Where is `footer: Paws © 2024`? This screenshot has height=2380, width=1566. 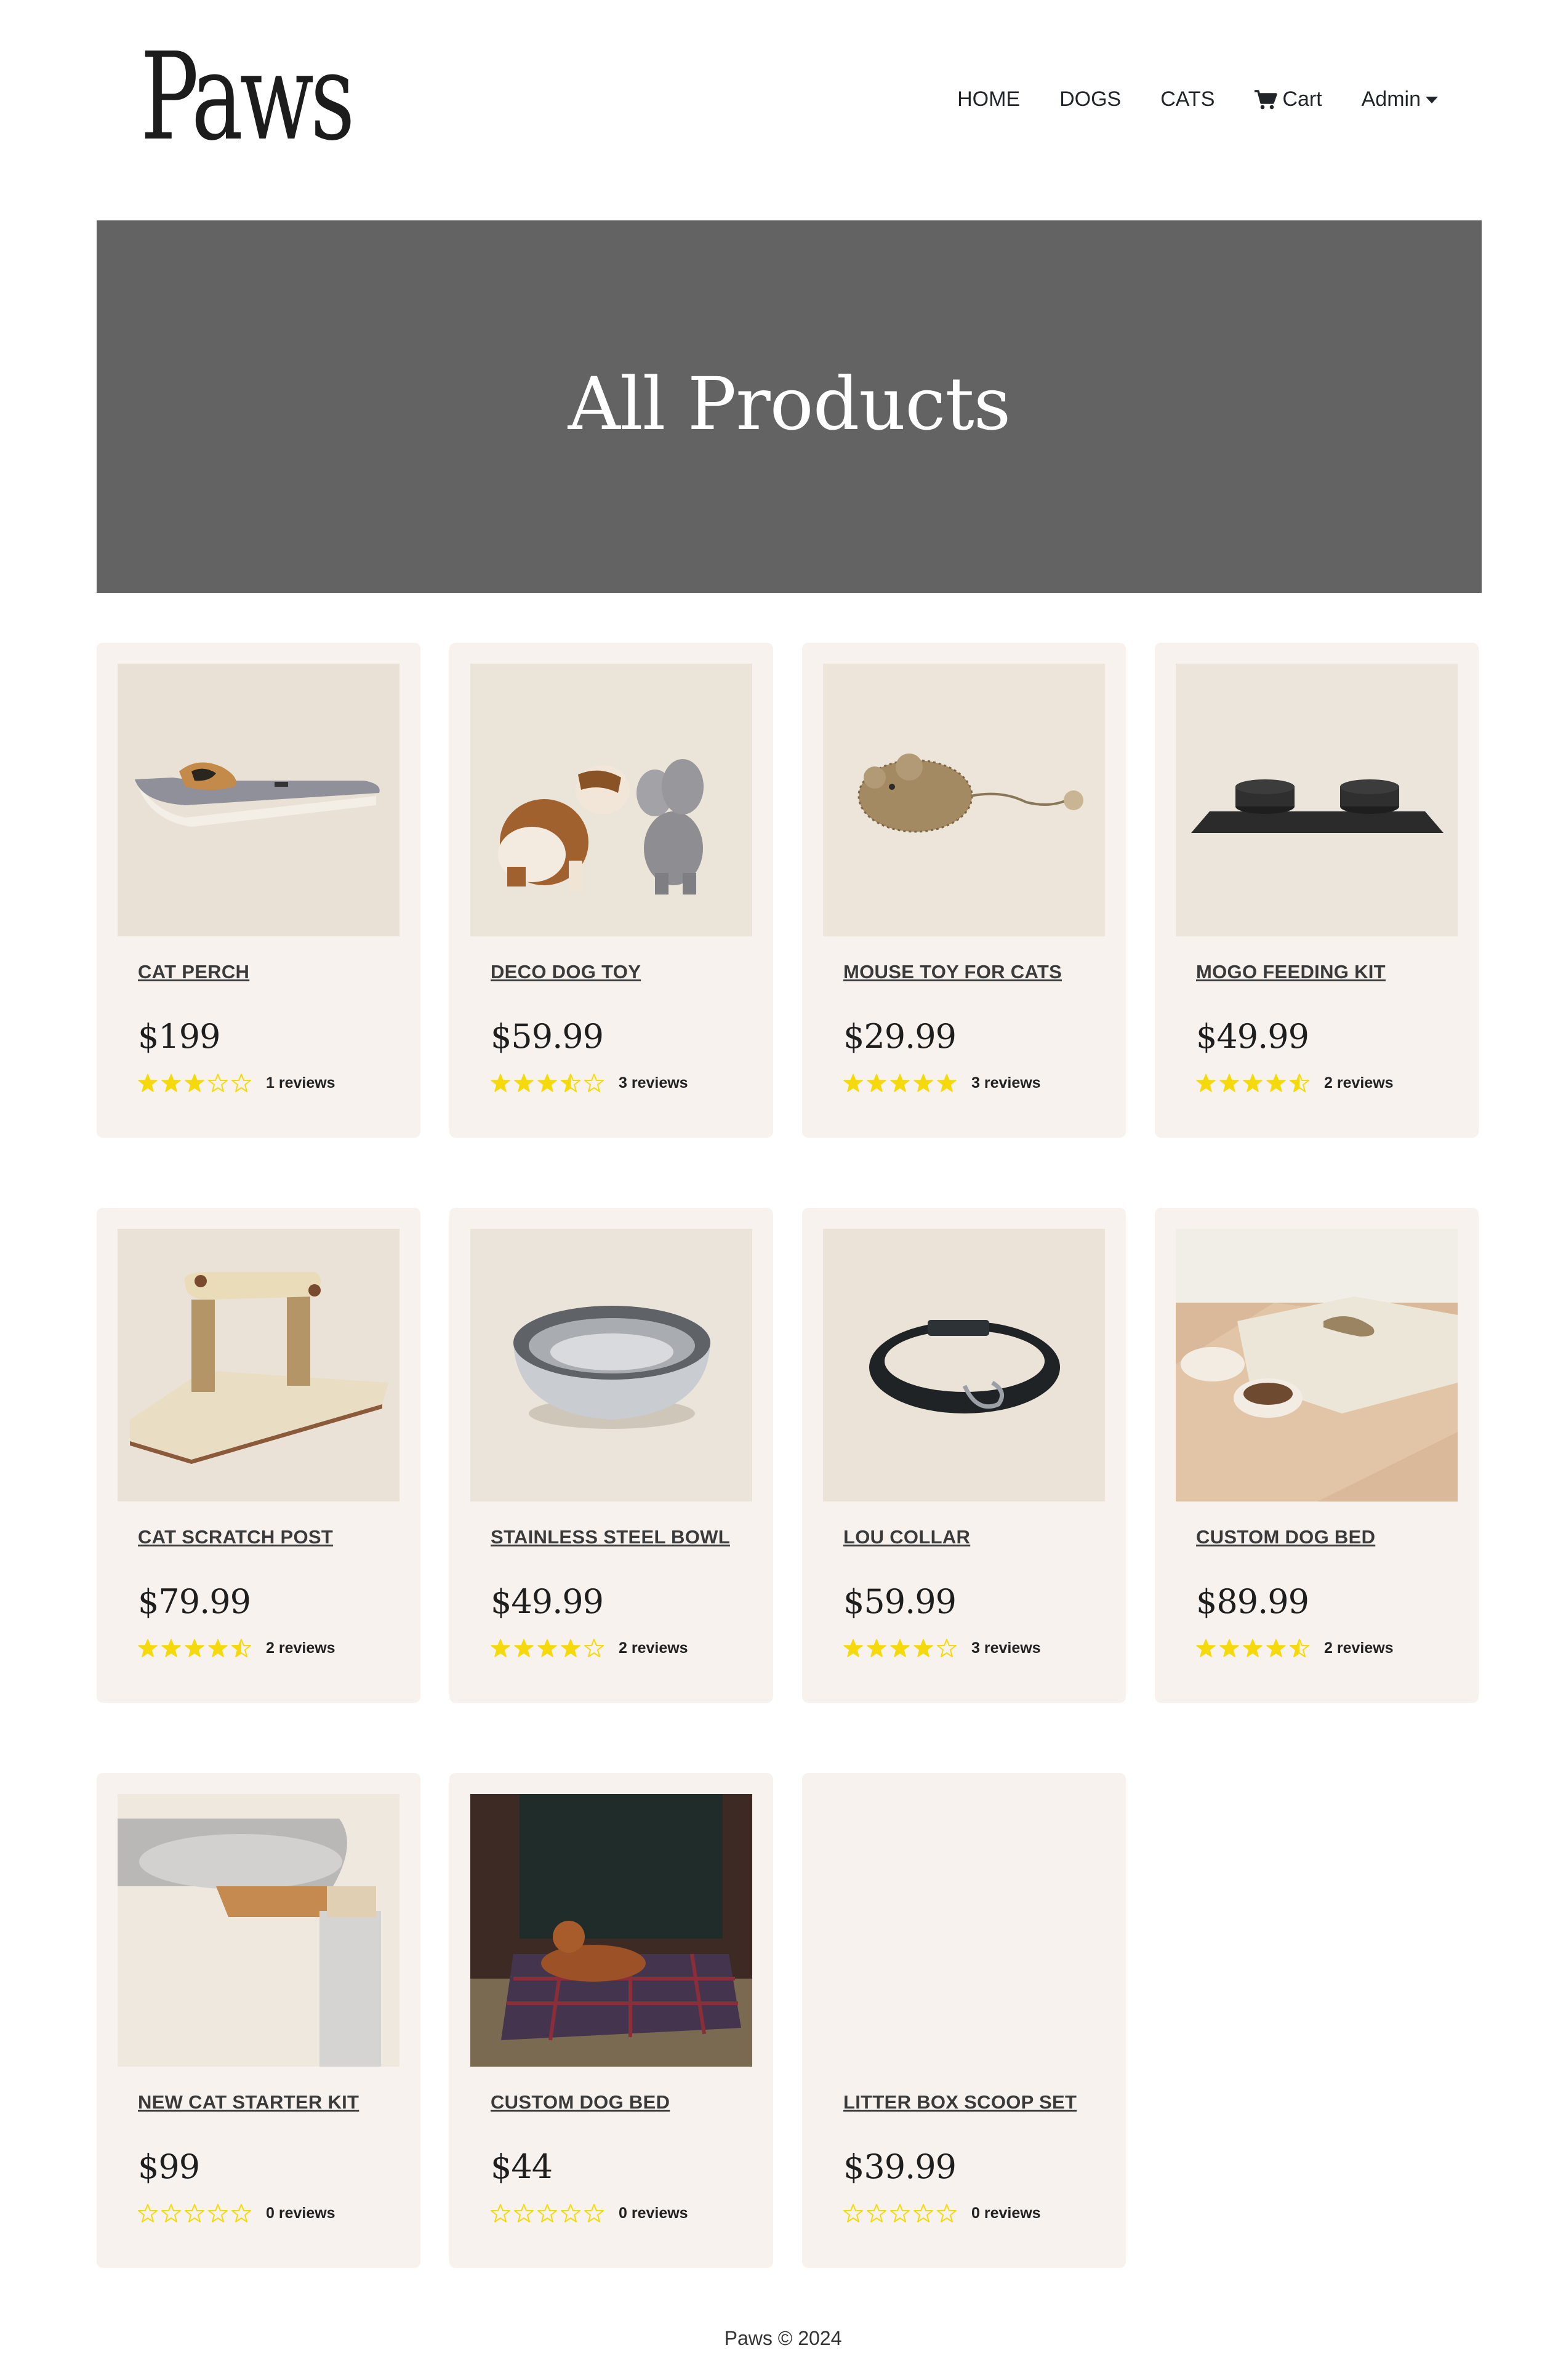 footer: Paws © 2024 is located at coordinates (783, 2338).